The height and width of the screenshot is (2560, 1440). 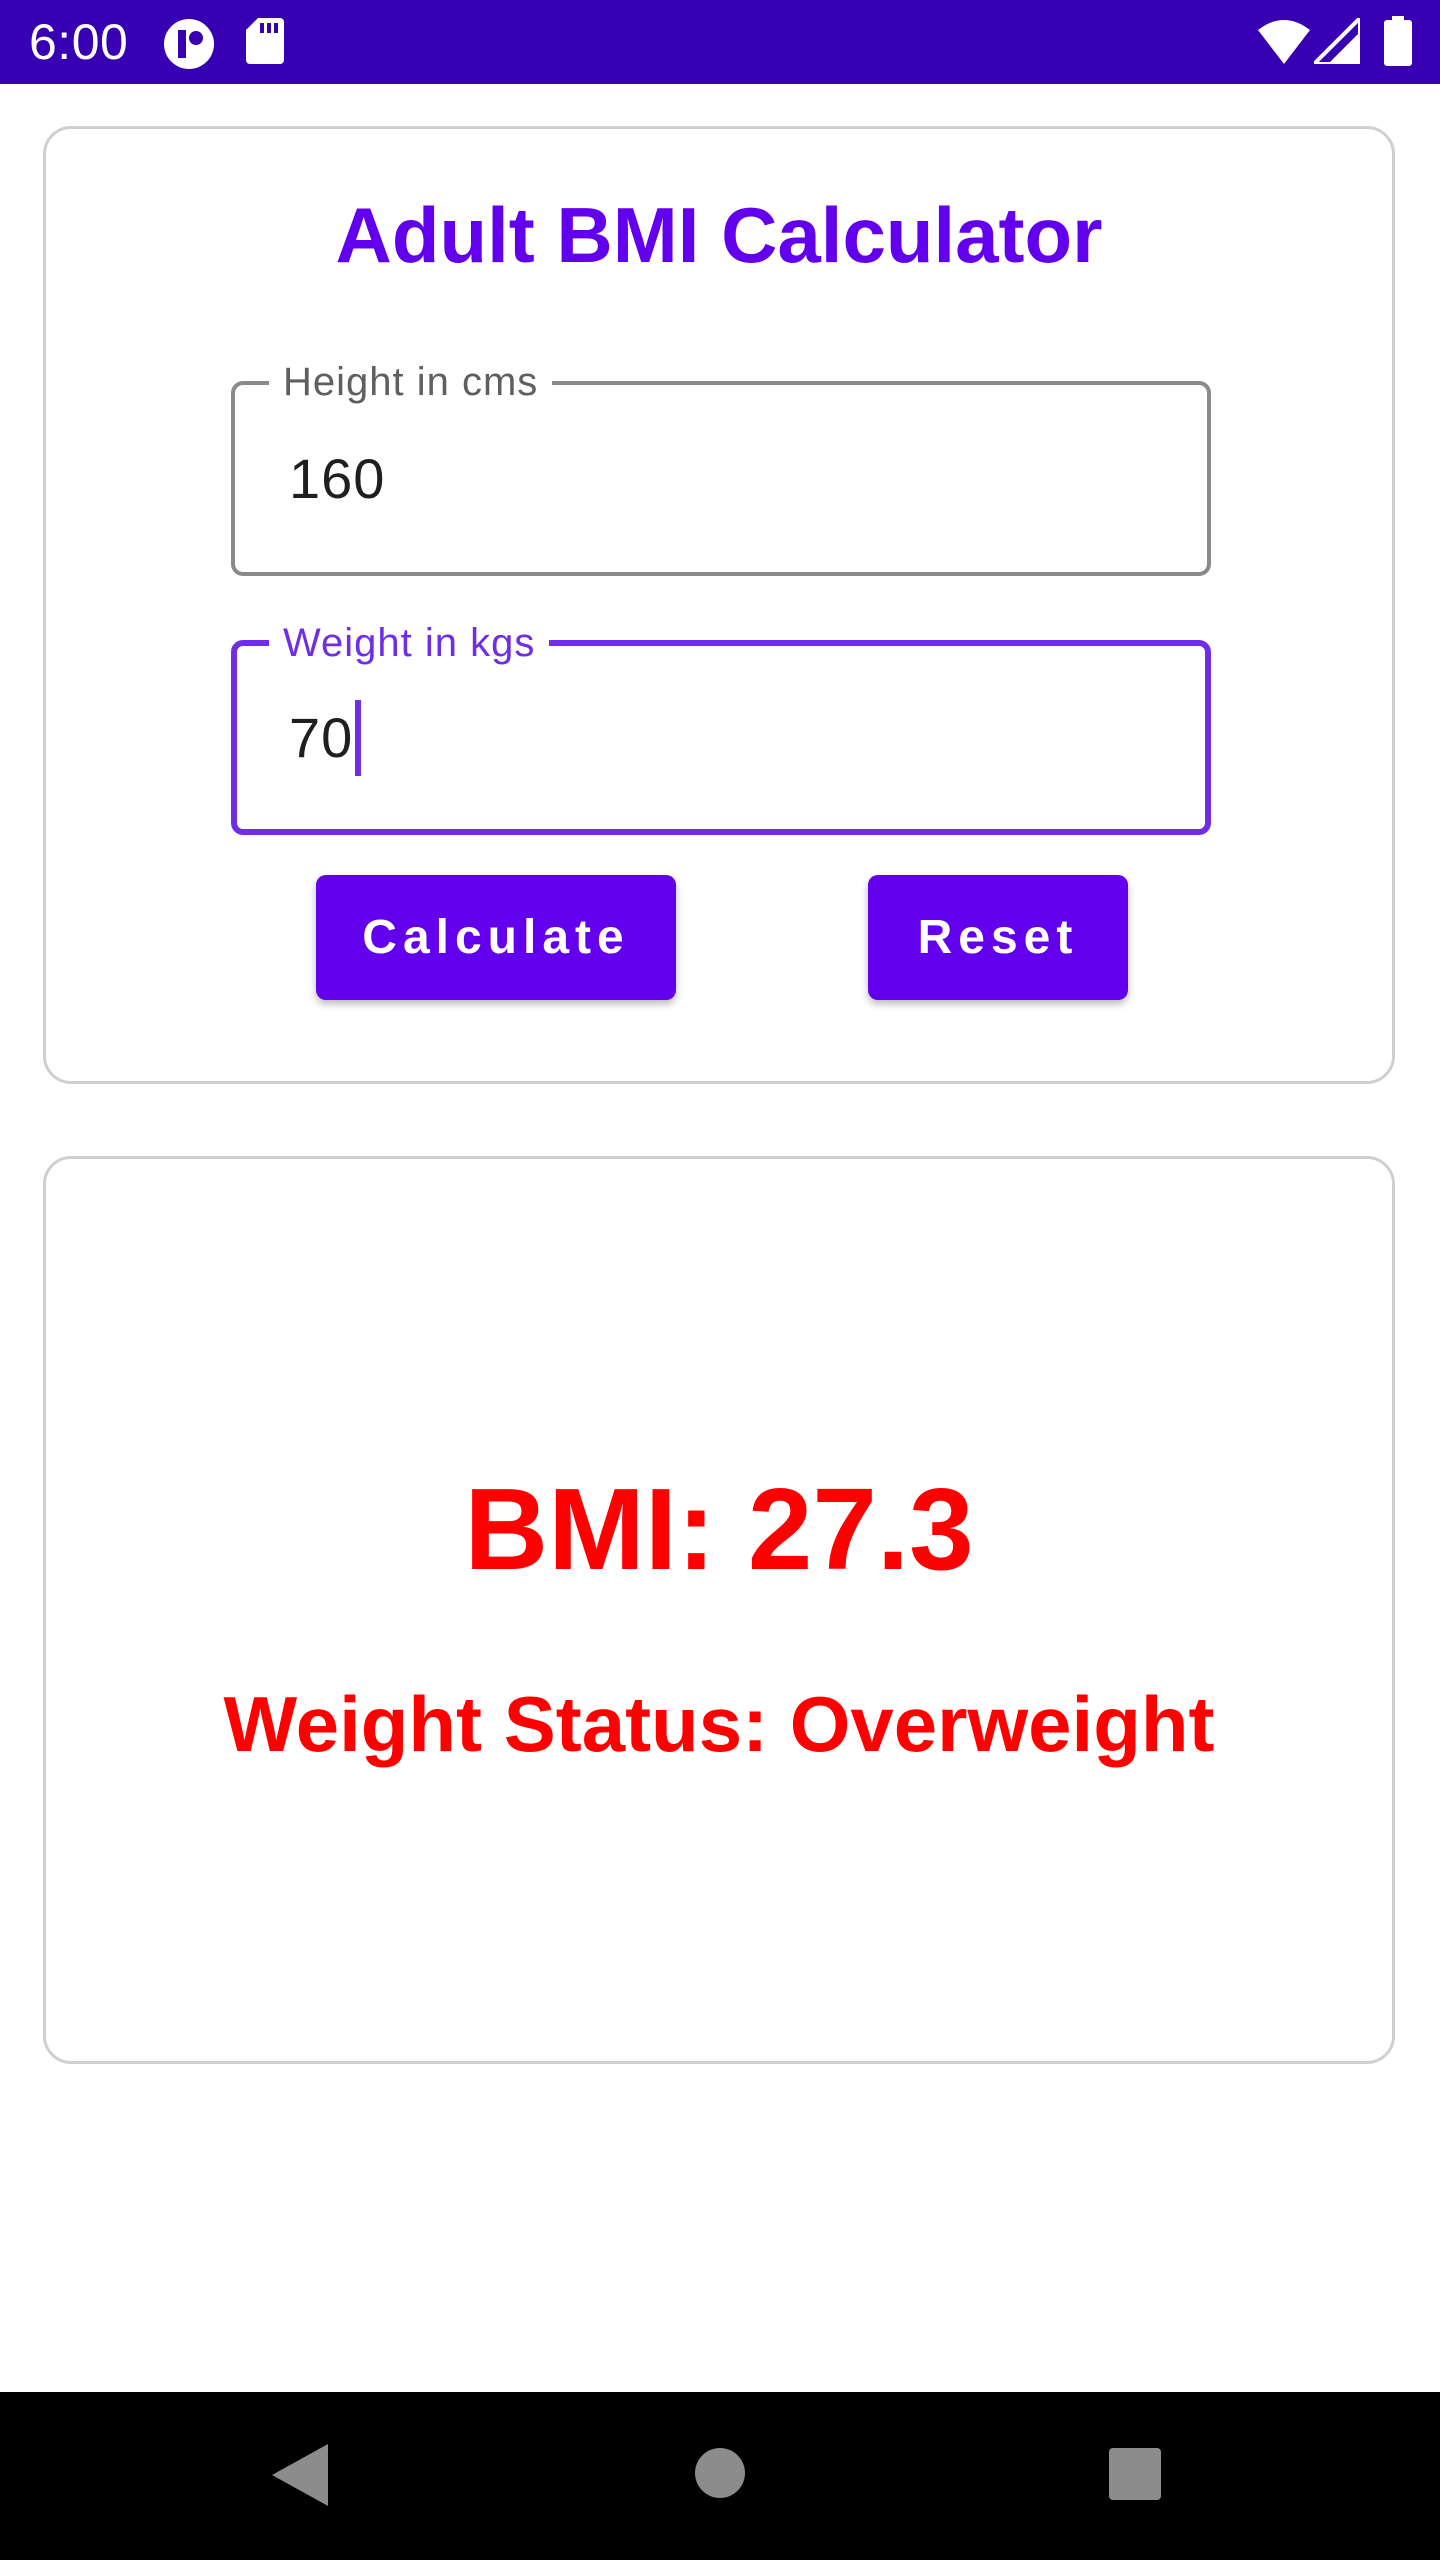 I want to click on weight-field: Weight in kgs 70, so click(x=721, y=724).